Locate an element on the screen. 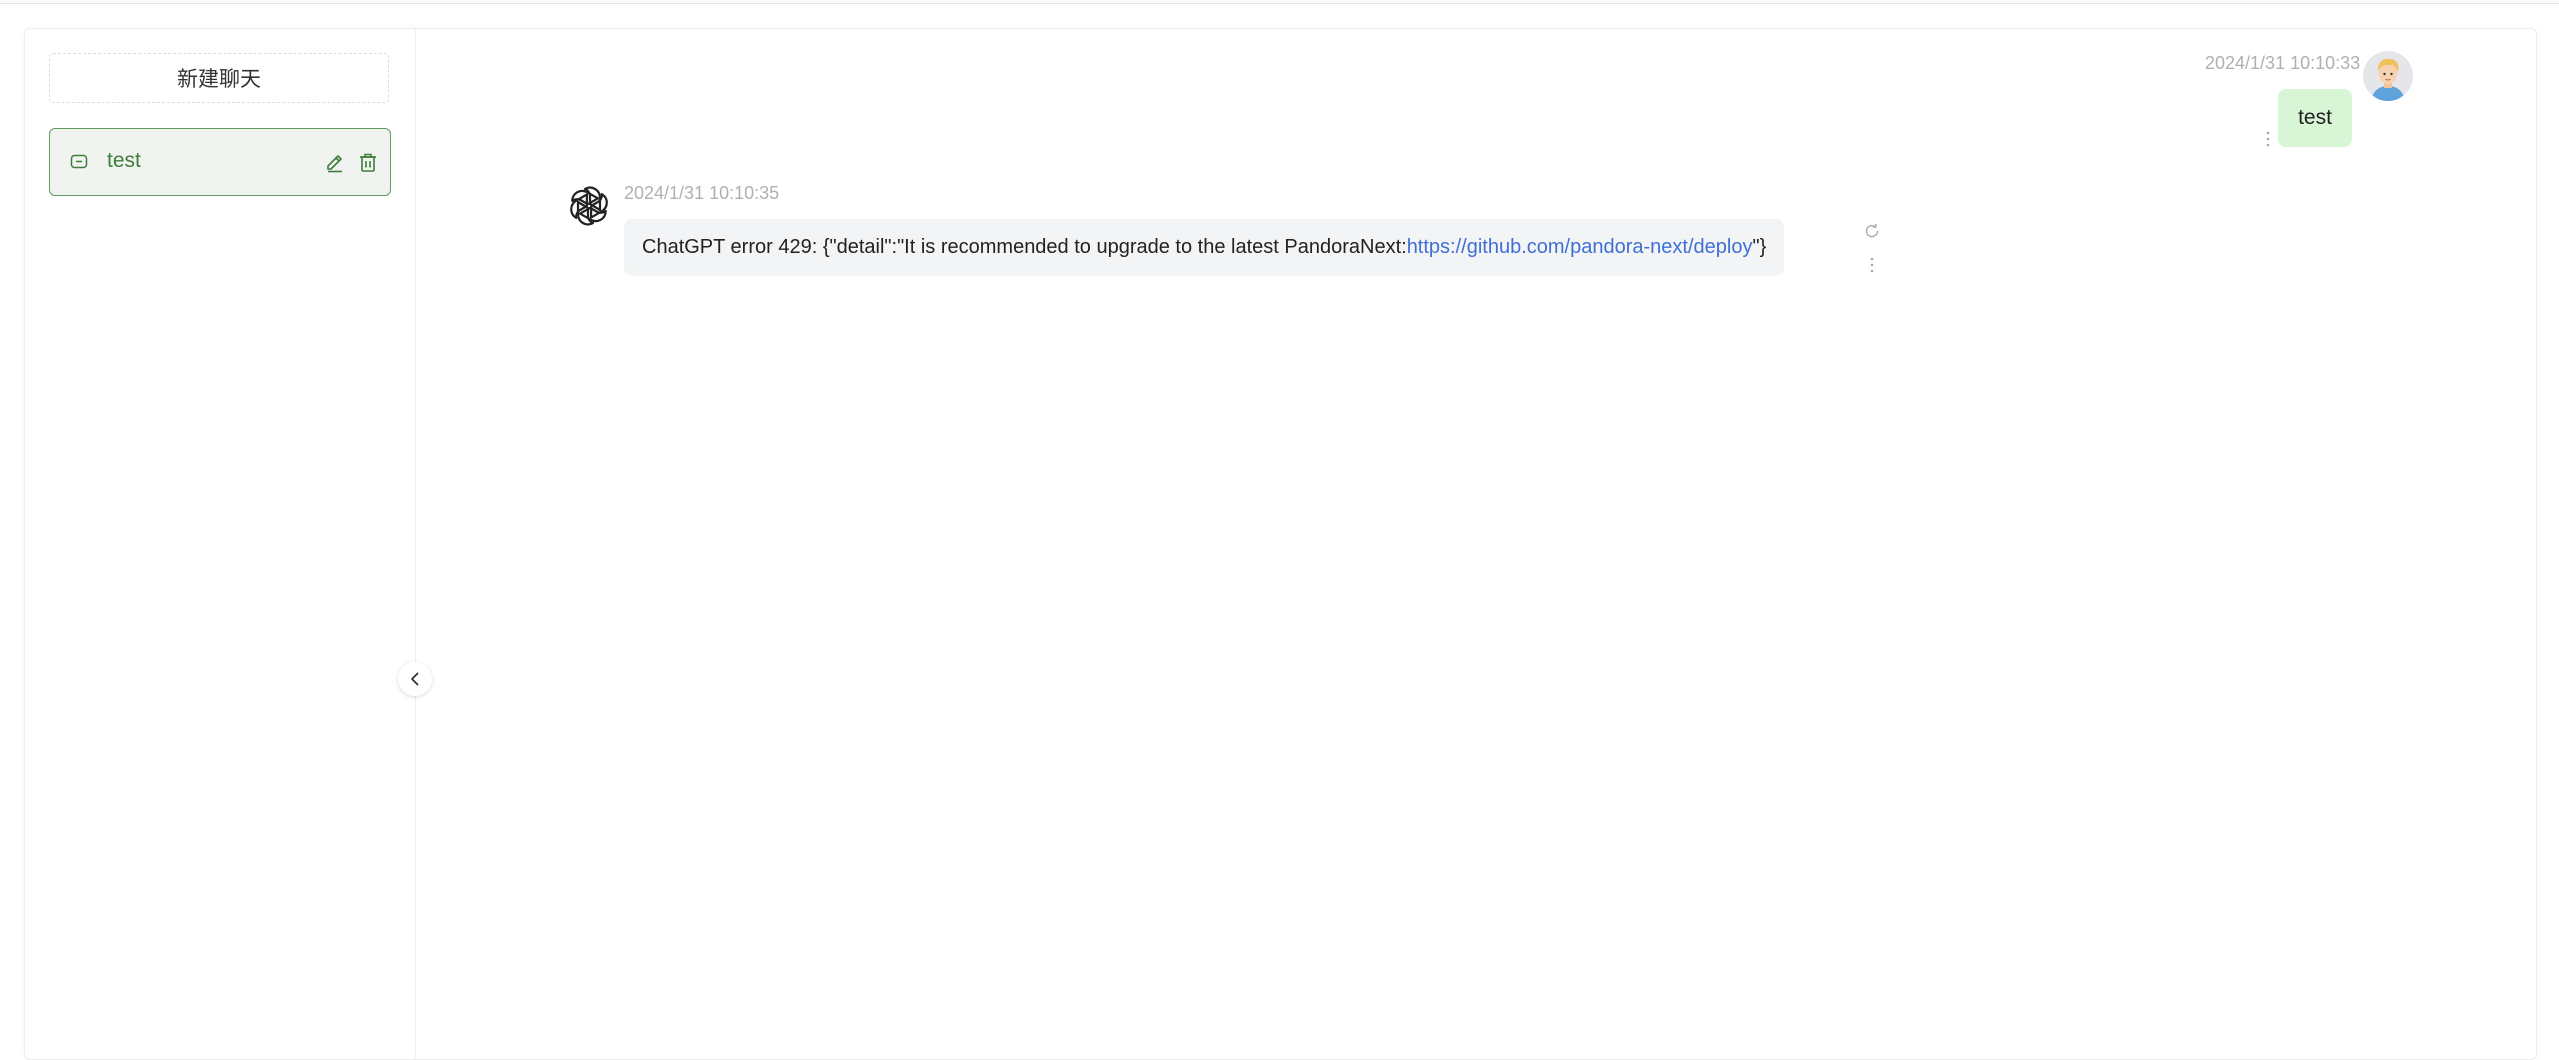 This screenshot has height=1060, width=2559. assistant-message-text-end: "} is located at coordinates (1759, 247).